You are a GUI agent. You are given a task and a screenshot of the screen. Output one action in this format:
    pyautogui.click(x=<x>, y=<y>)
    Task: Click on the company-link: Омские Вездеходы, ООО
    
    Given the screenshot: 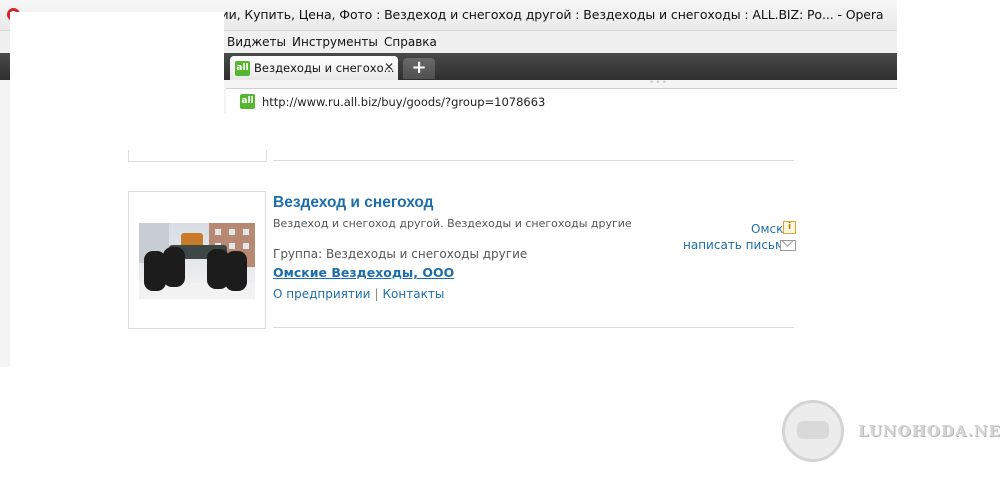 What is the action you would take?
    pyautogui.click(x=363, y=272)
    